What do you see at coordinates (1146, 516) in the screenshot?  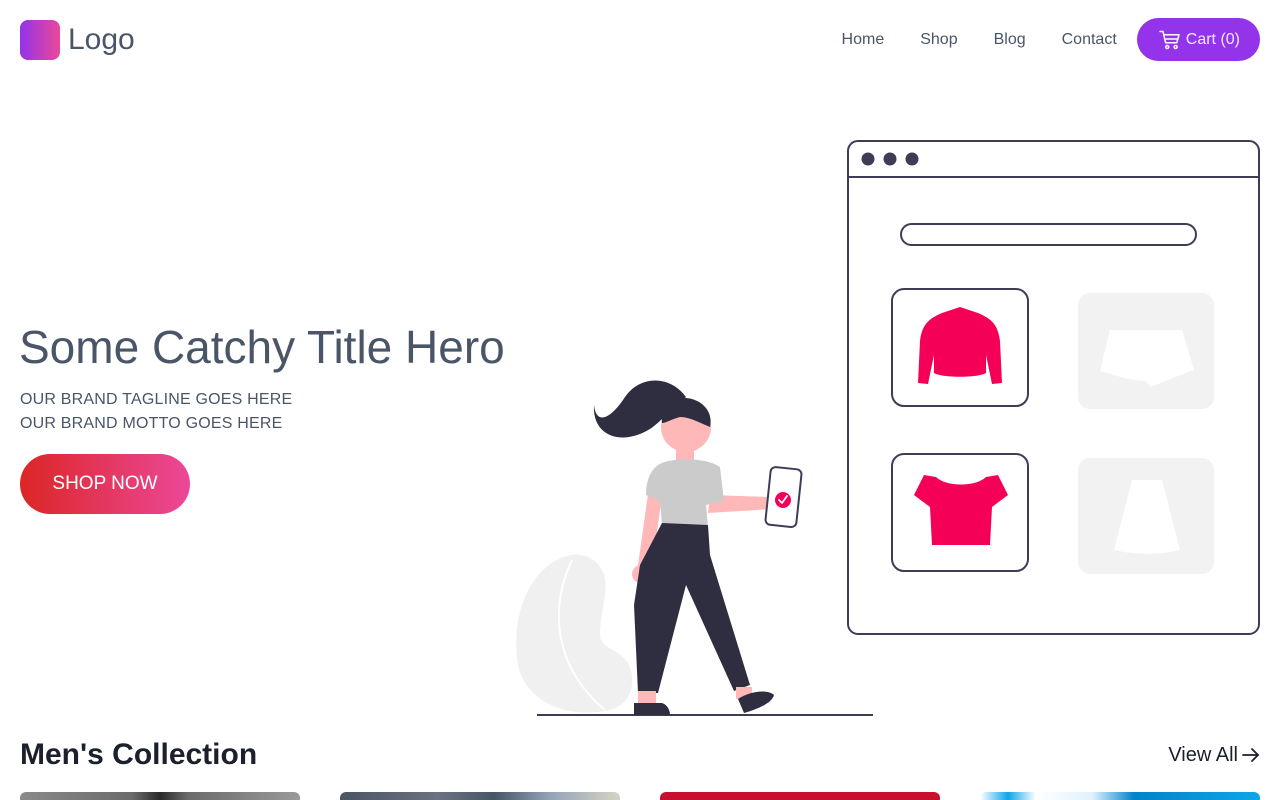 I see `product-tile-skirt` at bounding box center [1146, 516].